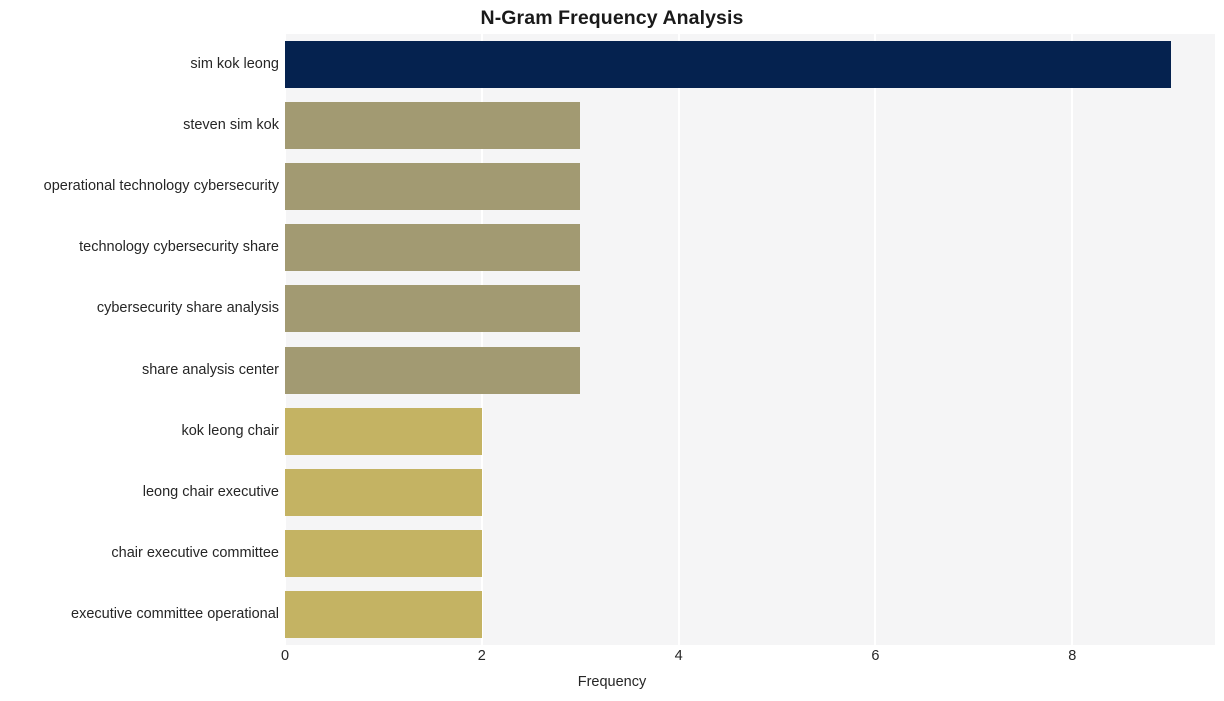 This screenshot has height=701, width=1224. What do you see at coordinates (230, 430) in the screenshot?
I see `y-axis-tick-label: kok leong chair` at bounding box center [230, 430].